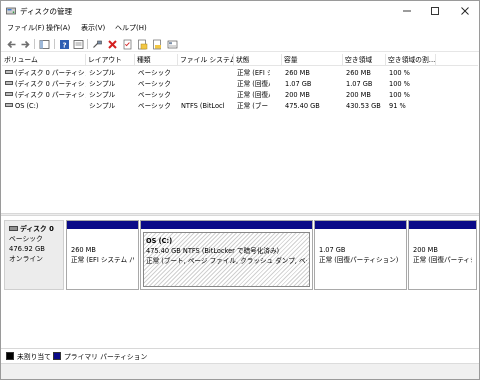 Image resolution: width=480 pixels, height=380 pixels. Describe the element at coordinates (312, 60) in the screenshot. I see `column-header-capacity: 容量` at that location.